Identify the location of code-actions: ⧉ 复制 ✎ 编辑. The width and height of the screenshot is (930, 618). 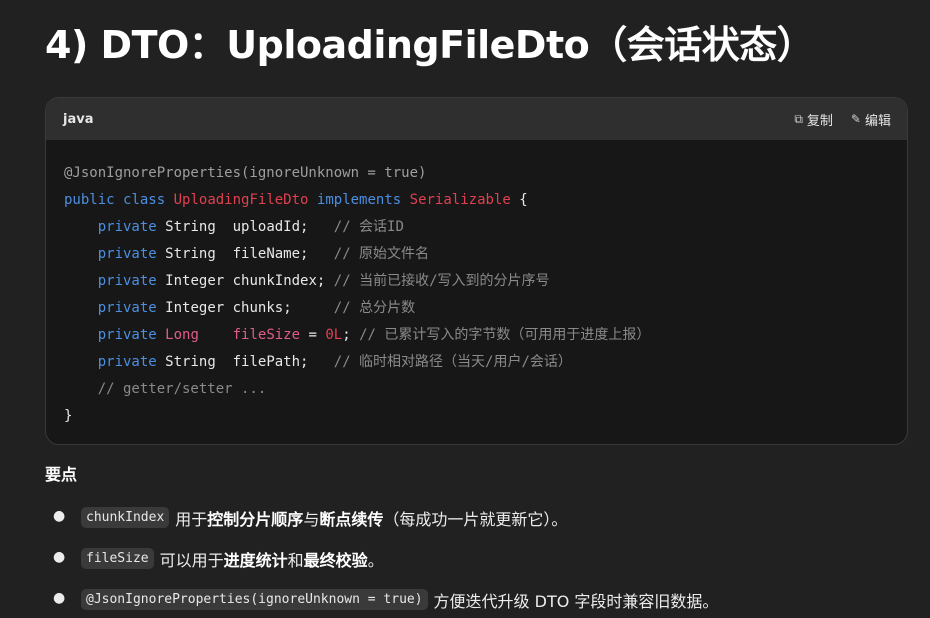
(842, 119).